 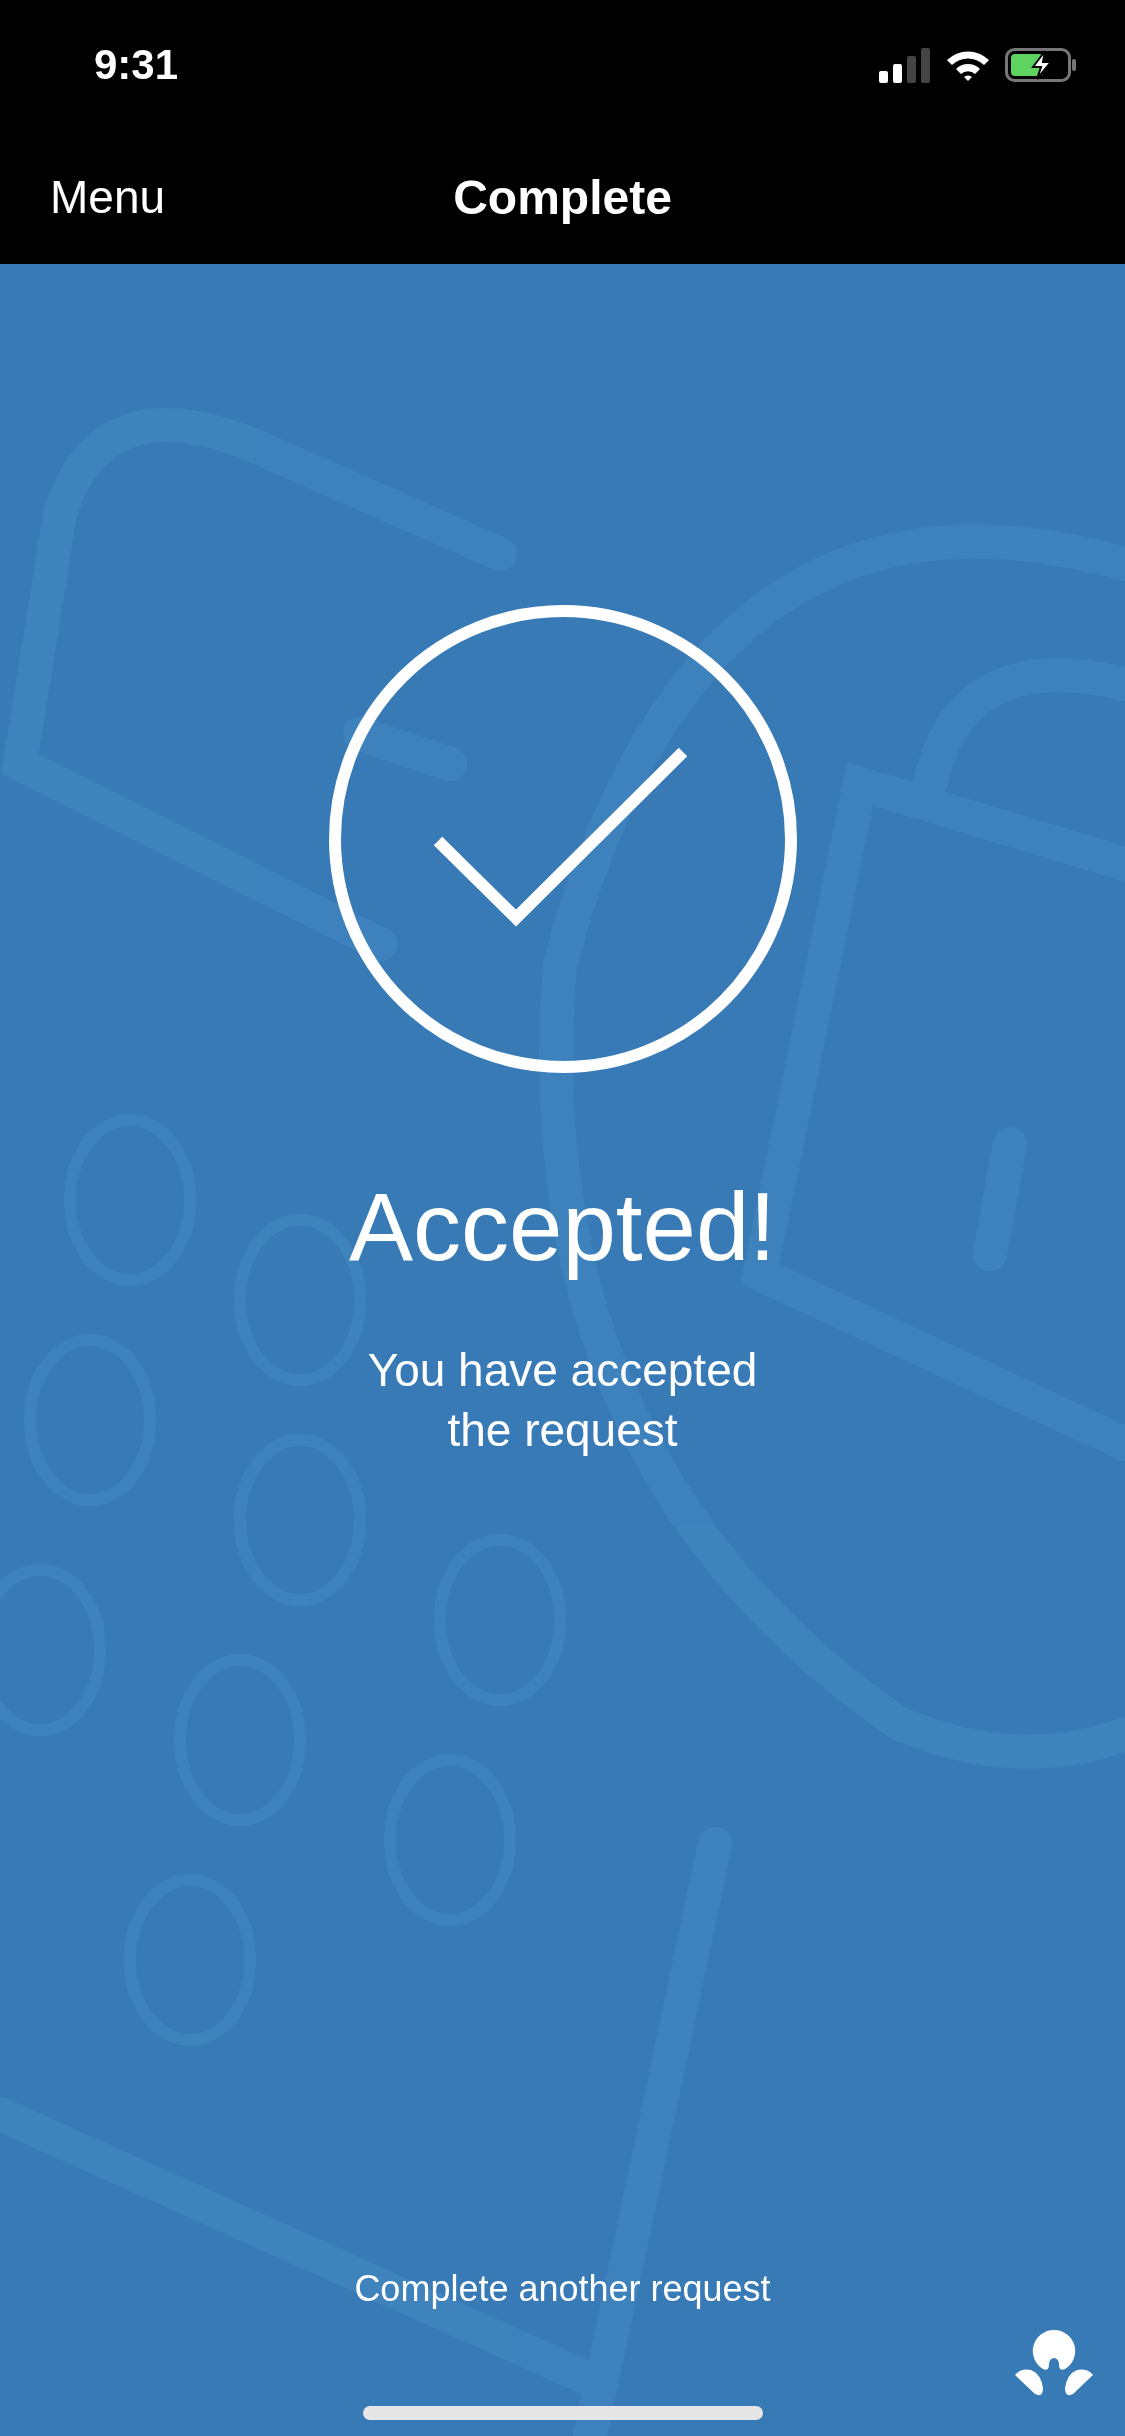 What do you see at coordinates (562, 839) in the screenshot?
I see `checkmark-circle-icon` at bounding box center [562, 839].